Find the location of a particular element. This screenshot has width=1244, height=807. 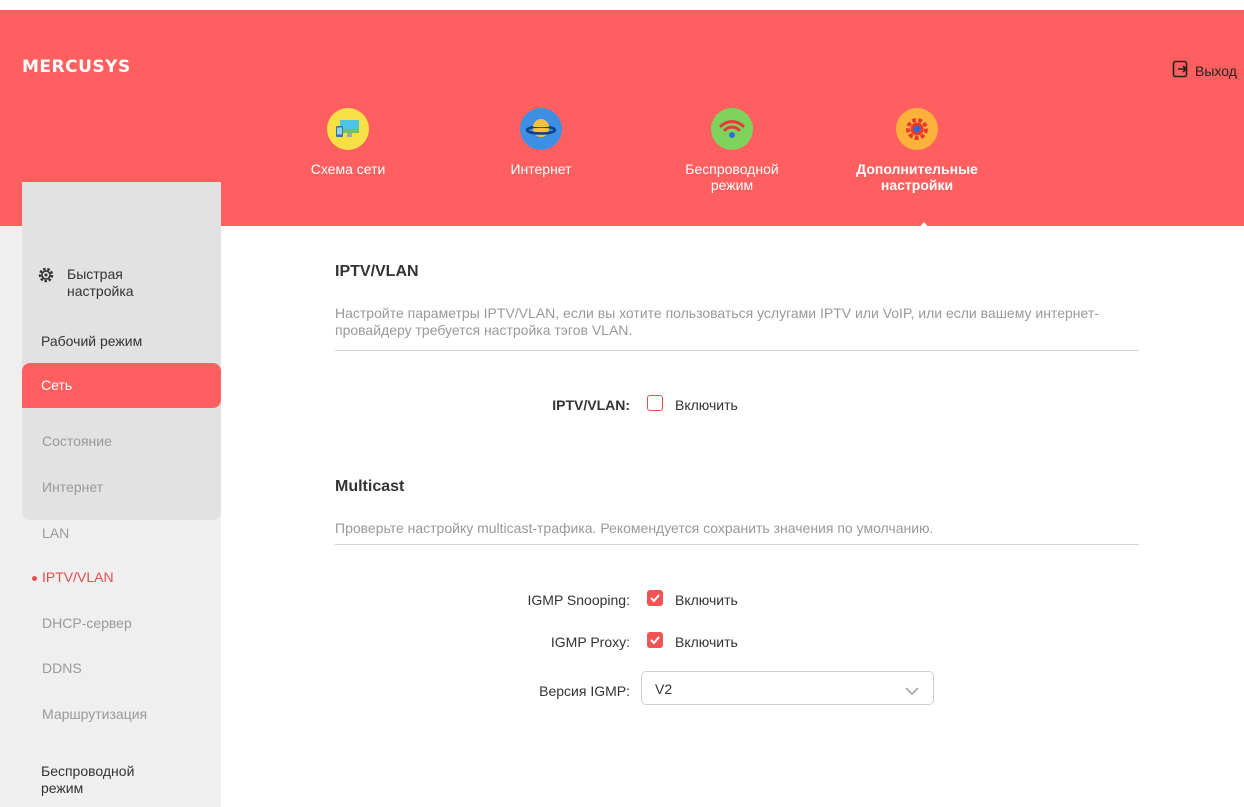

globe-planet-icon is located at coordinates (541, 129).